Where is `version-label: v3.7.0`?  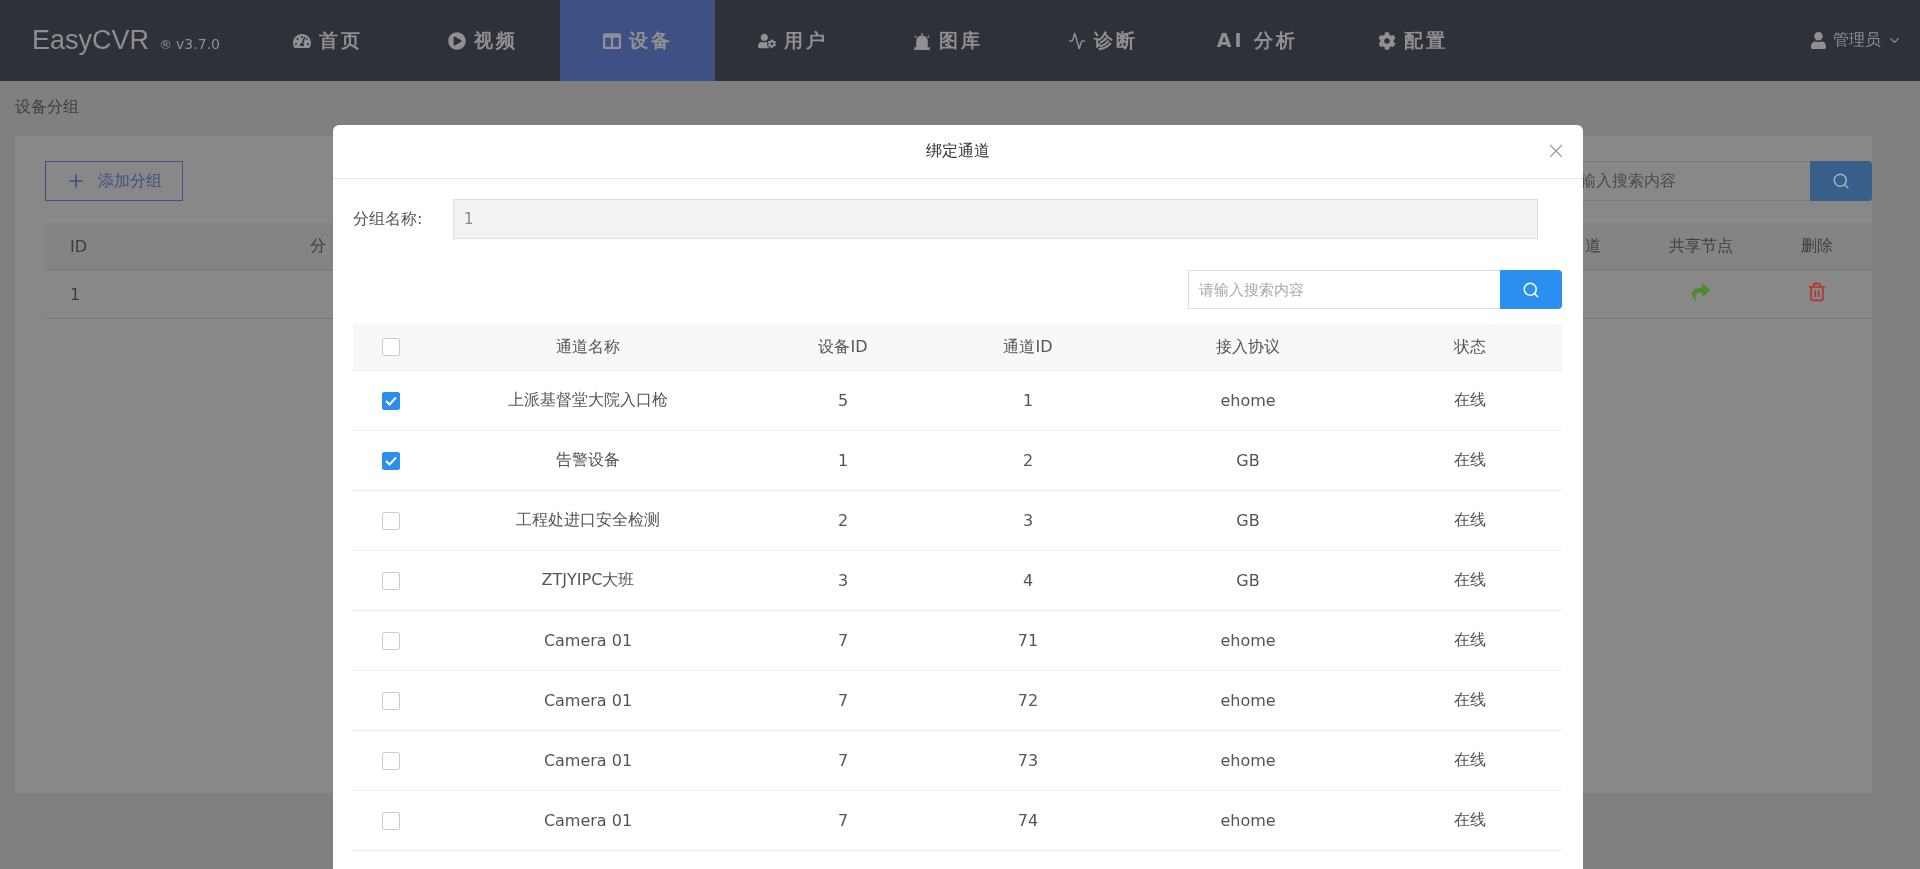
version-label: v3.7.0 is located at coordinates (198, 44).